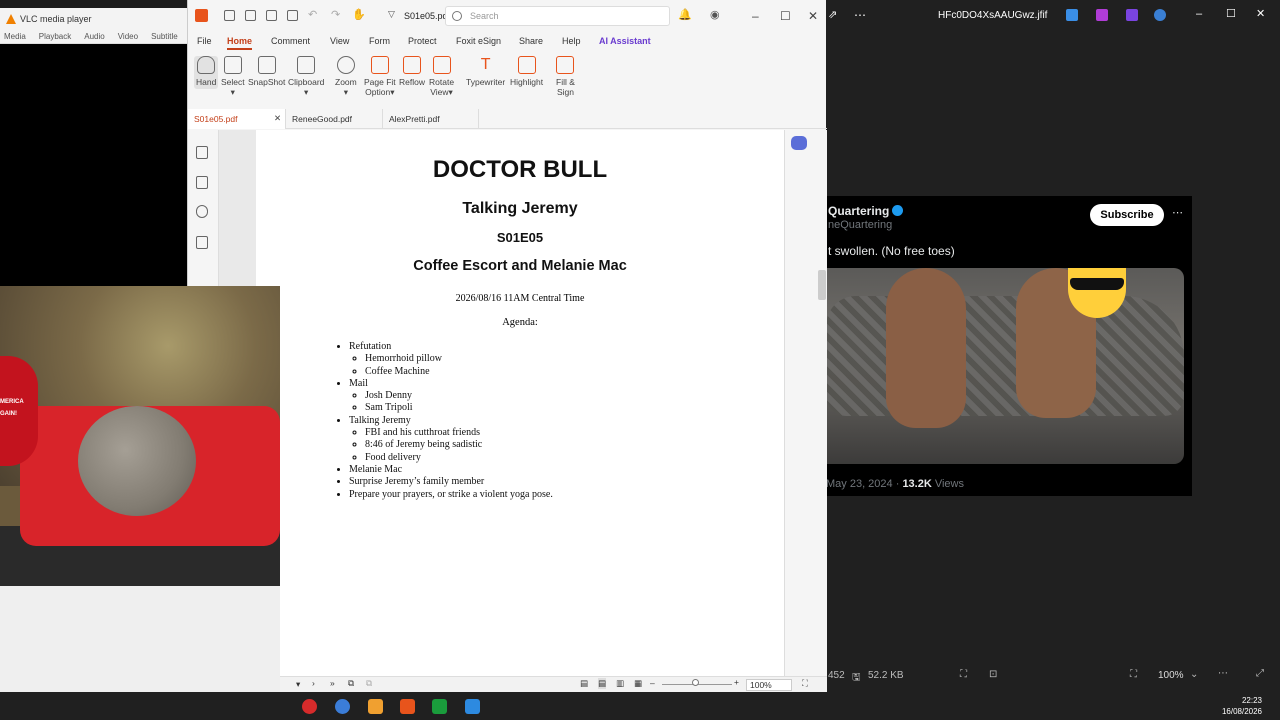  Describe the element at coordinates (963, 674) in the screenshot. I see `fit-icon: ⛶` at that location.